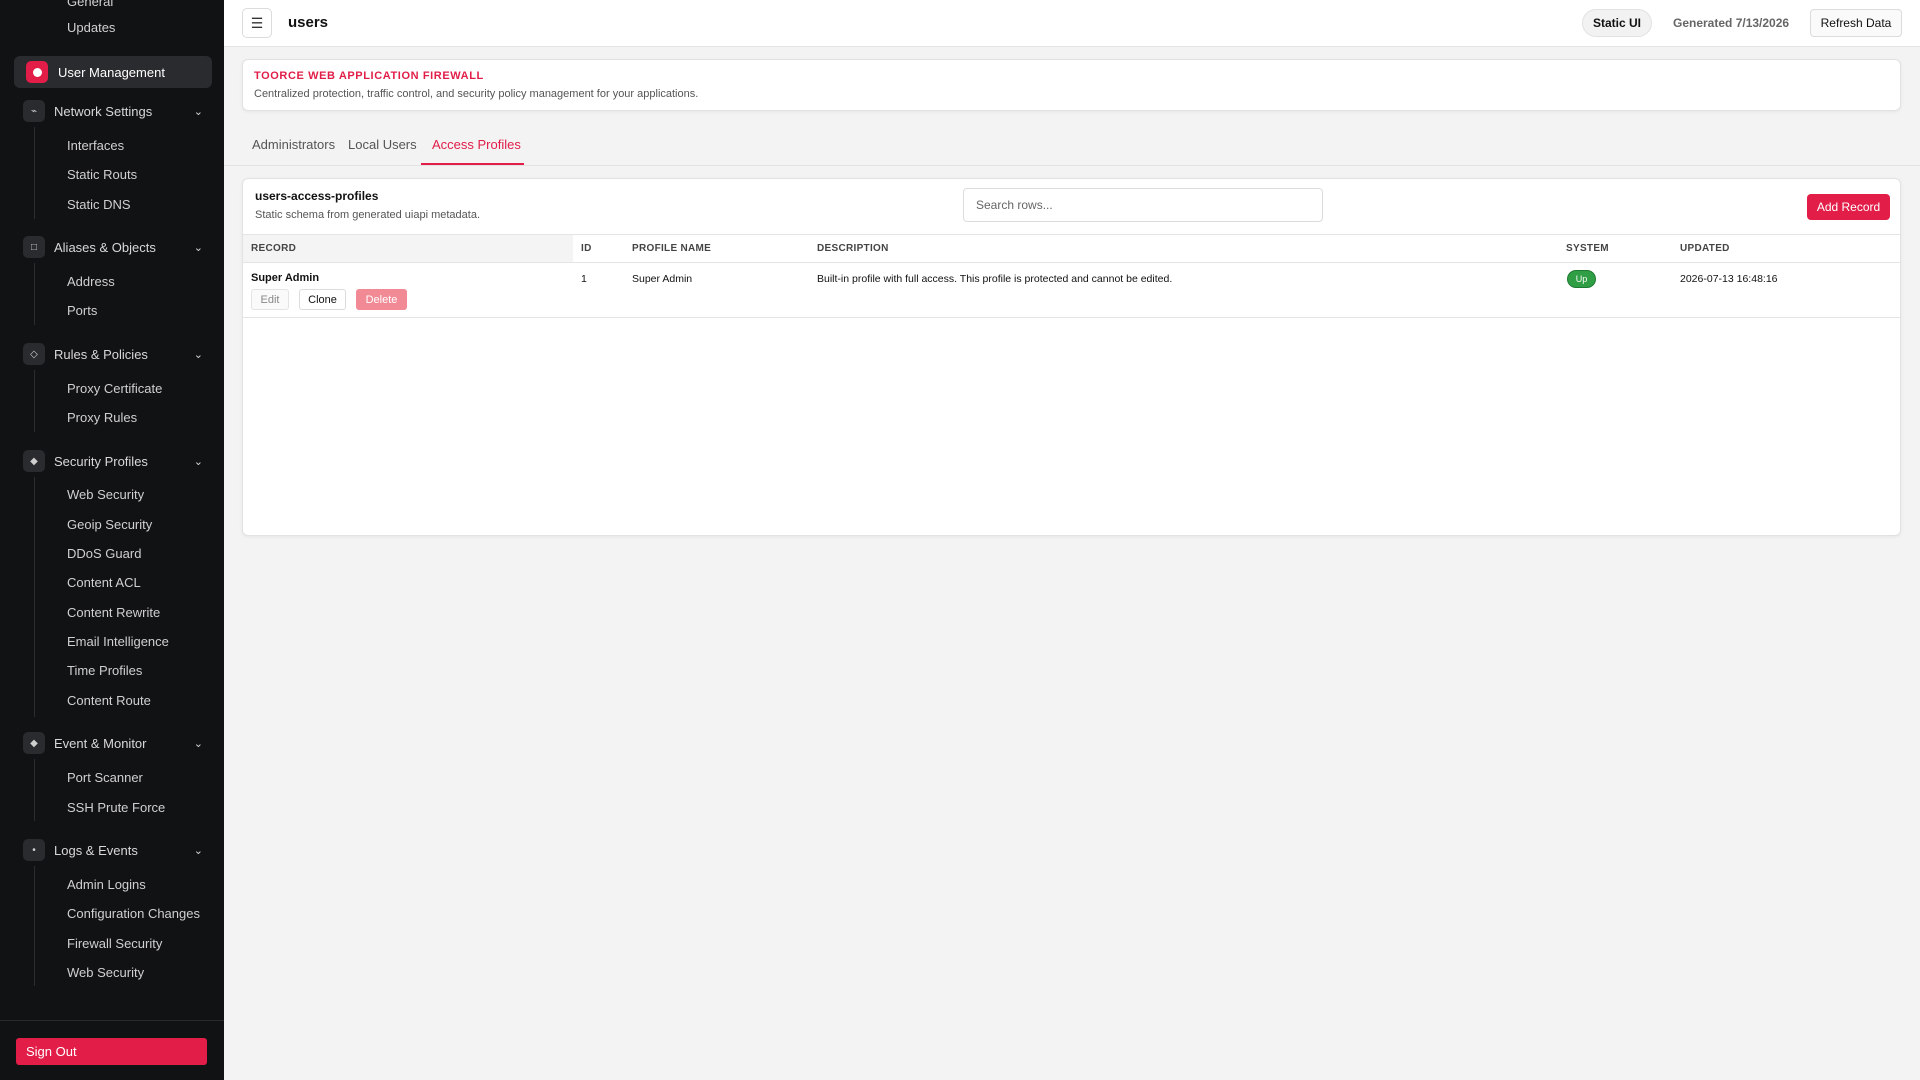 Image resolution: width=1920 pixels, height=1080 pixels. Describe the element at coordinates (113, 612) in the screenshot. I see `sidebar-item-content-rewrite: Content Rewrite` at that location.